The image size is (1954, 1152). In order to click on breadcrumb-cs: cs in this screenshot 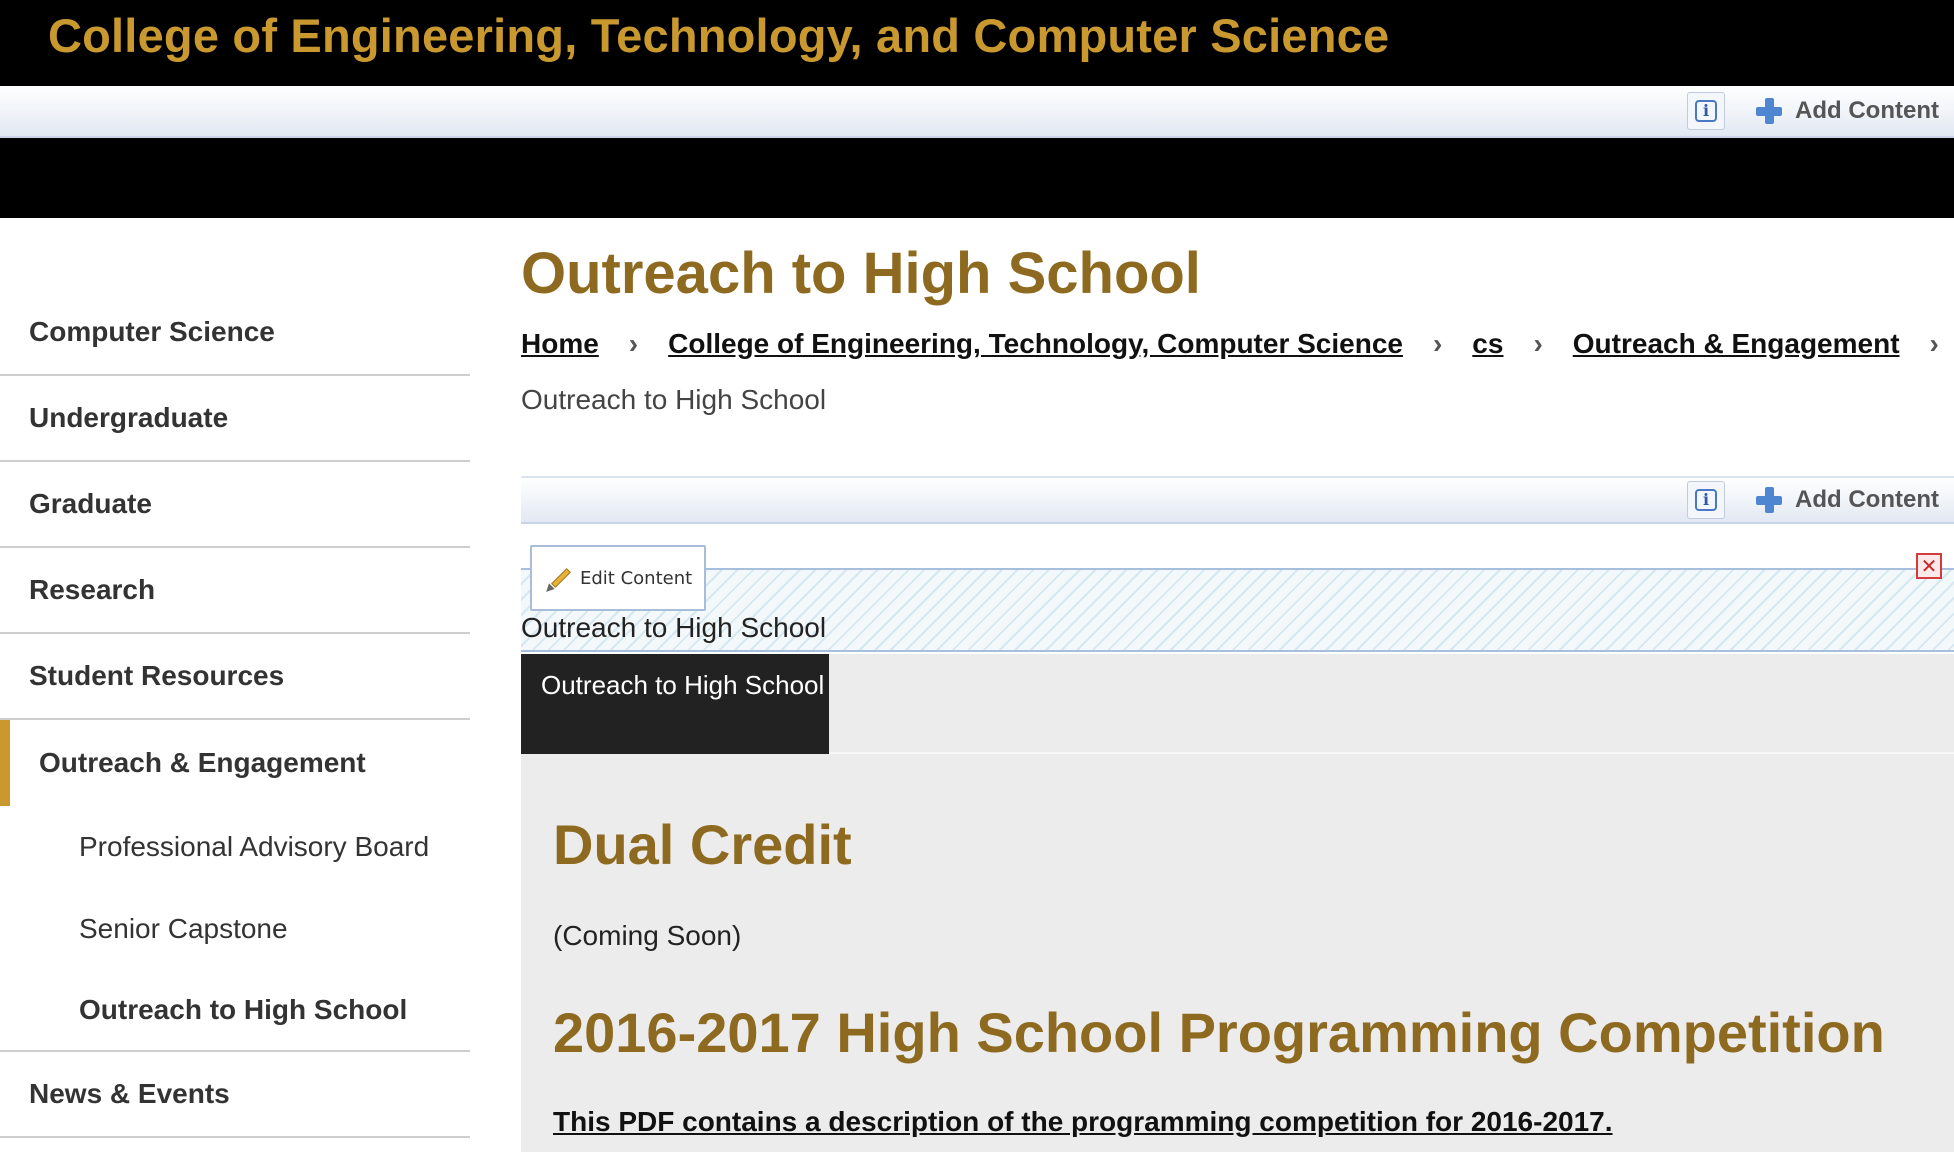, I will do `click(1487, 343)`.